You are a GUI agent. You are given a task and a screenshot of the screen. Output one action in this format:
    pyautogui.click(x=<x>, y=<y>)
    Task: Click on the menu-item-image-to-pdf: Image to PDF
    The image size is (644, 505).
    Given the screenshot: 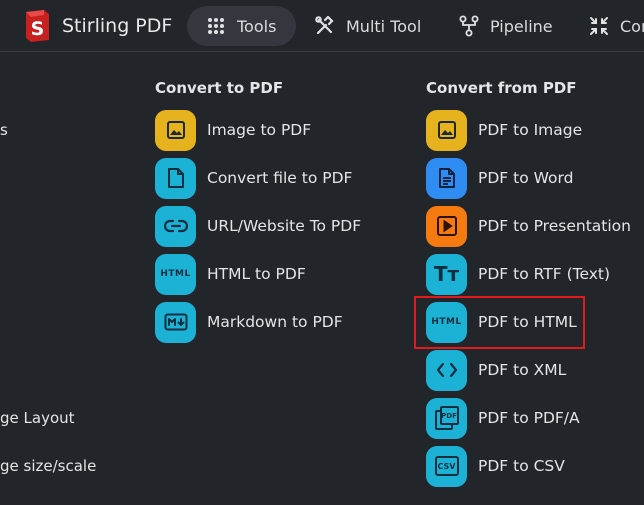 What is the action you would take?
    pyautogui.click(x=233, y=130)
    